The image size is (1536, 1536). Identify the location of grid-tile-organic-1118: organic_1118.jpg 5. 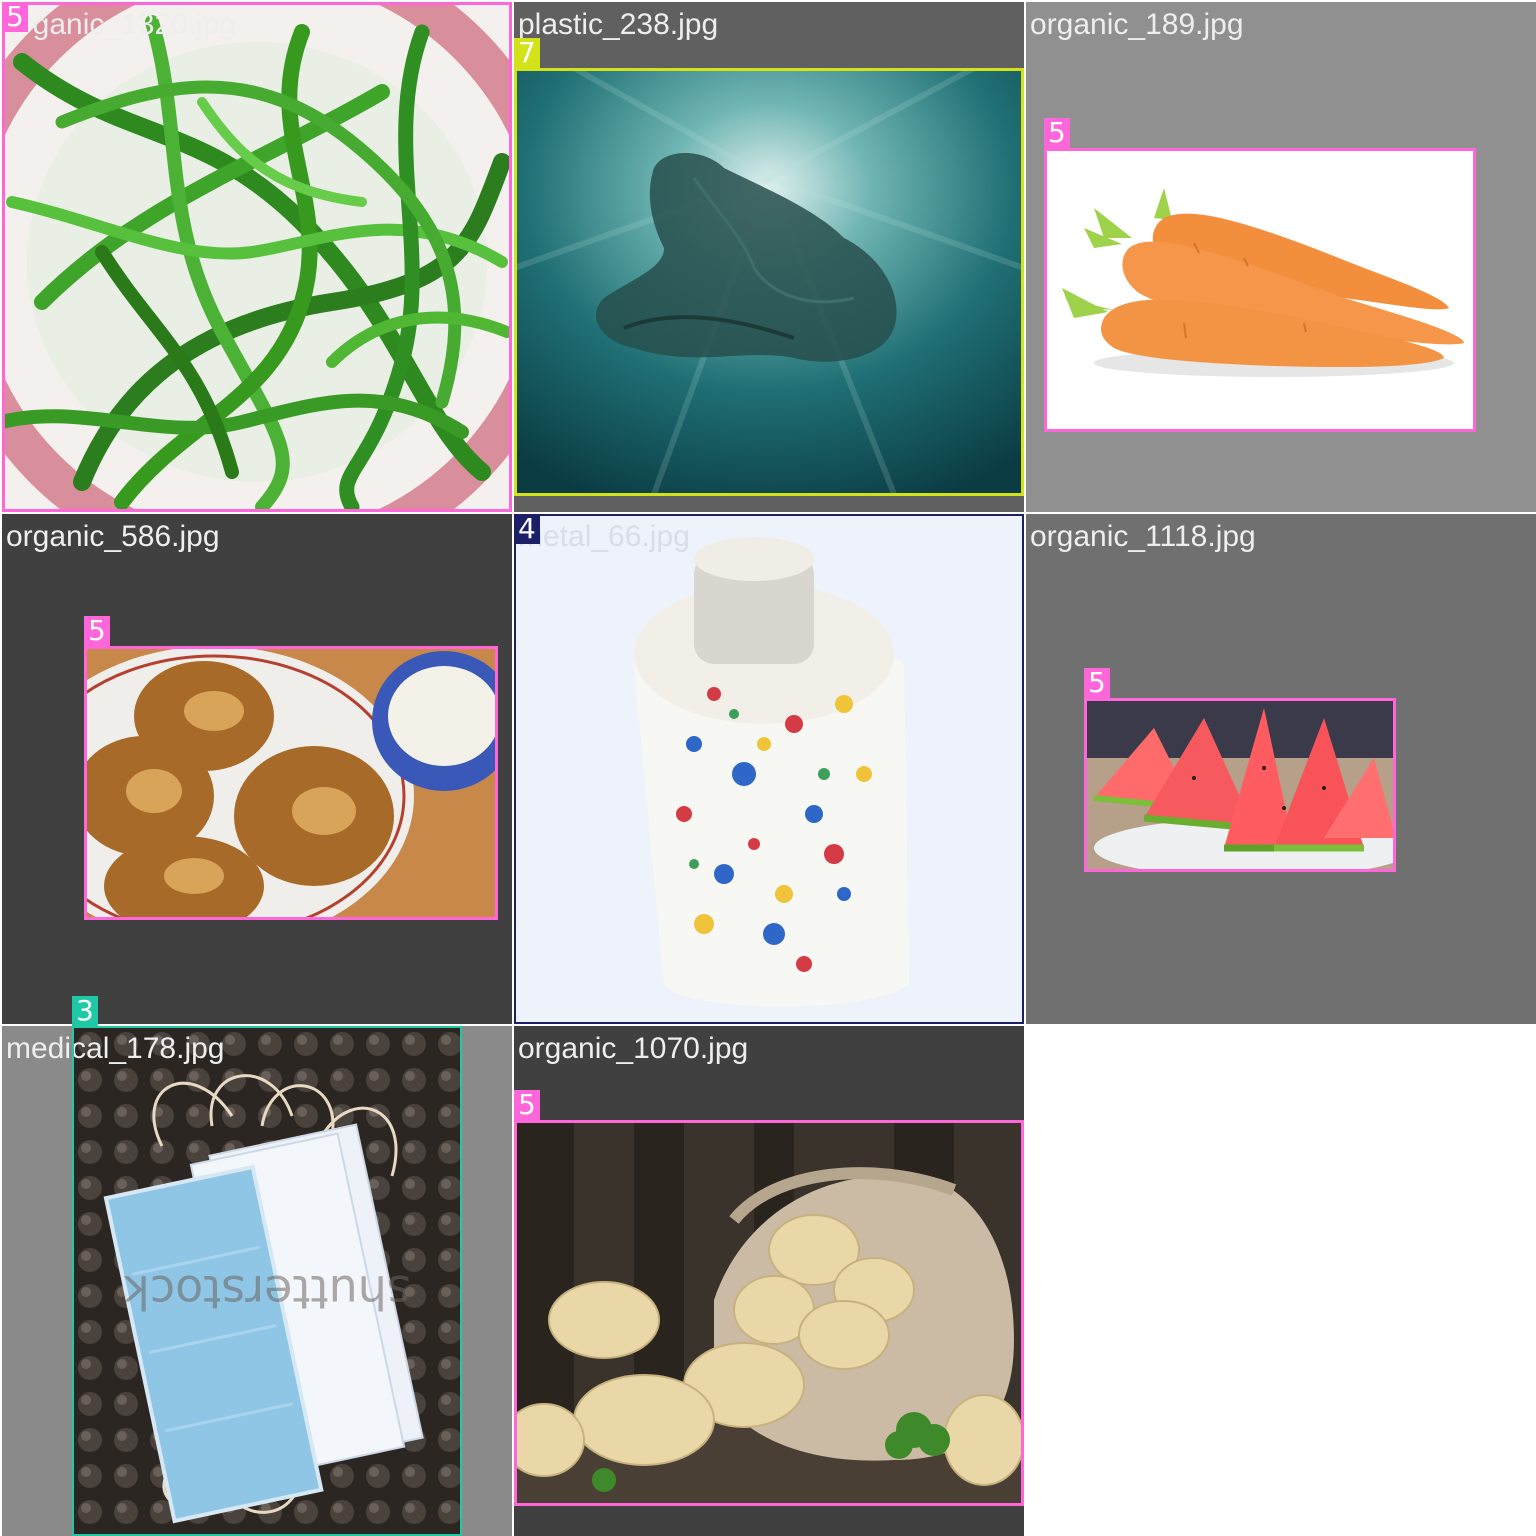
(1281, 769).